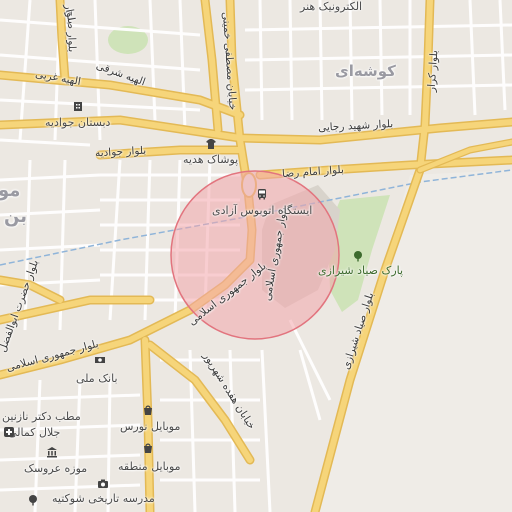  Describe the element at coordinates (148, 410) in the screenshot. I see `shopping-bag-icon` at that location.